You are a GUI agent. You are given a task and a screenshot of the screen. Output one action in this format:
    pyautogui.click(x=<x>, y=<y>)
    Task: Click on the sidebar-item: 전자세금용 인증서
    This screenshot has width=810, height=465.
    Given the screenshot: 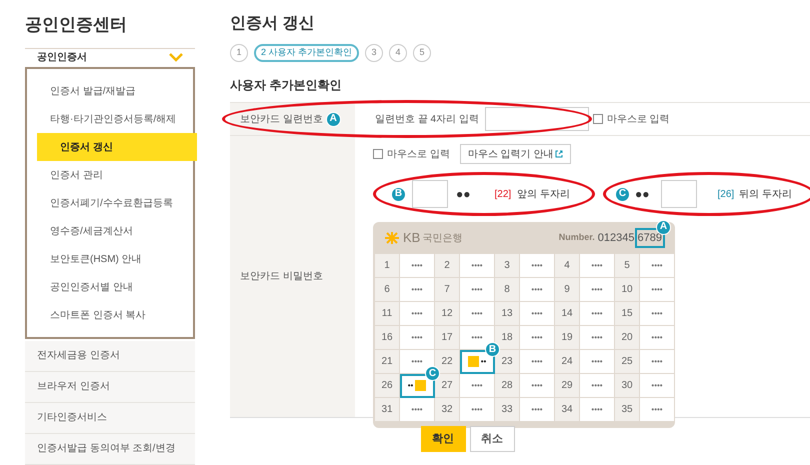 What is the action you would take?
    pyautogui.click(x=110, y=356)
    